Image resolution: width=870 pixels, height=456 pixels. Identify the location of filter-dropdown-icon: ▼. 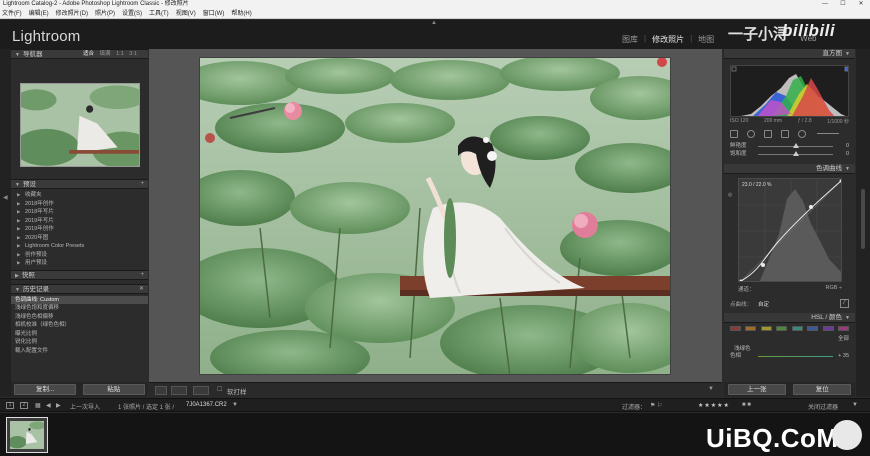
(855, 405).